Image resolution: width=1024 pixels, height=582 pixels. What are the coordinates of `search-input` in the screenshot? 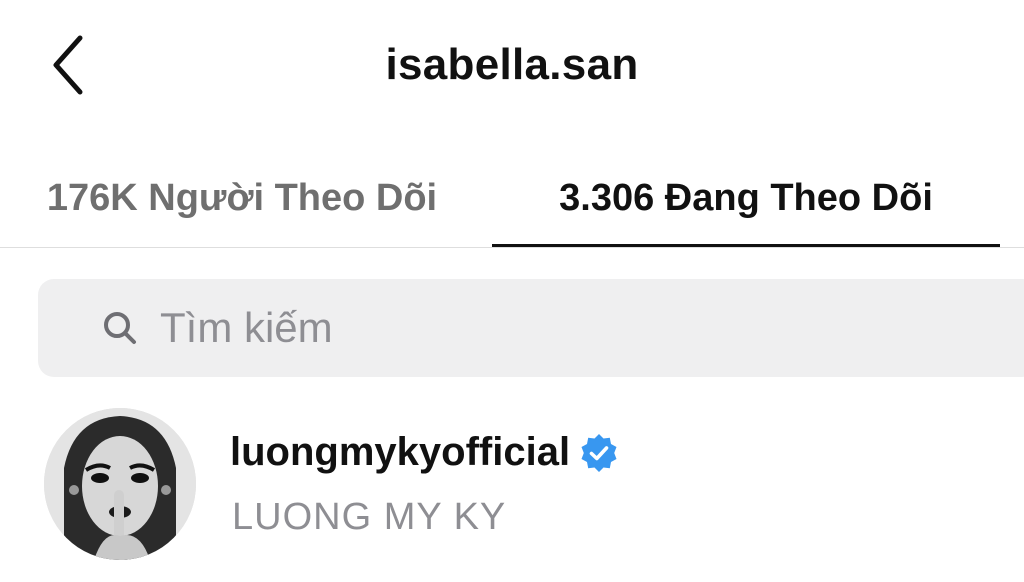 It's located at (560, 328).